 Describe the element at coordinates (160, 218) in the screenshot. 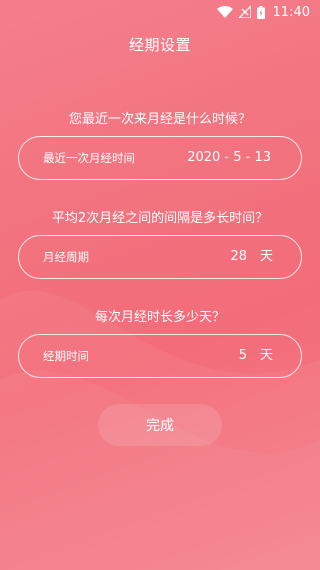

I see `question-cycle: 平均2次月经之间的间隔是多长时间？` at that location.